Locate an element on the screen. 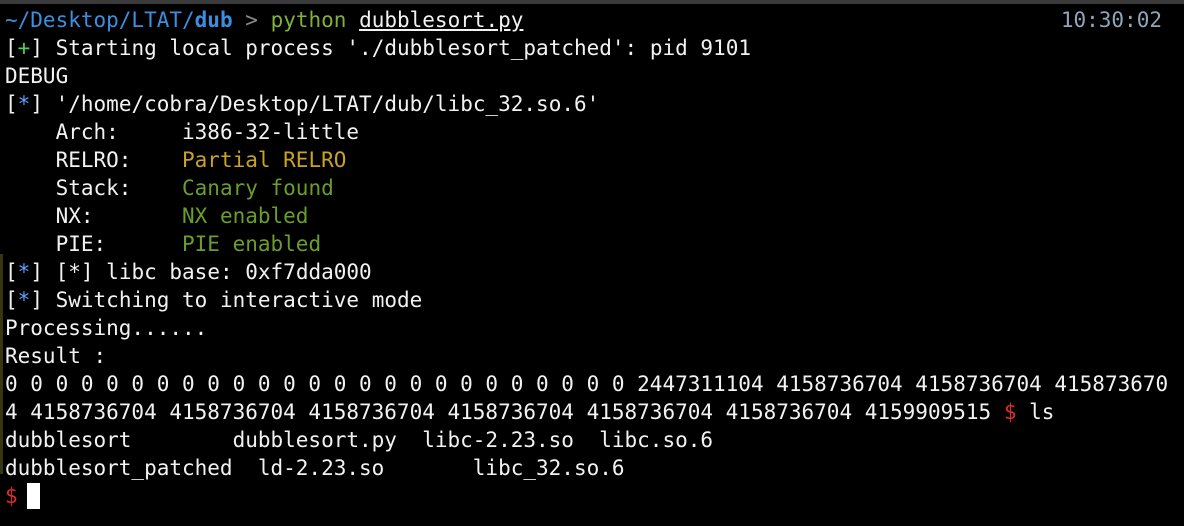 The height and width of the screenshot is (526, 1184). arch-value: i386-32-little is located at coordinates (271, 132).